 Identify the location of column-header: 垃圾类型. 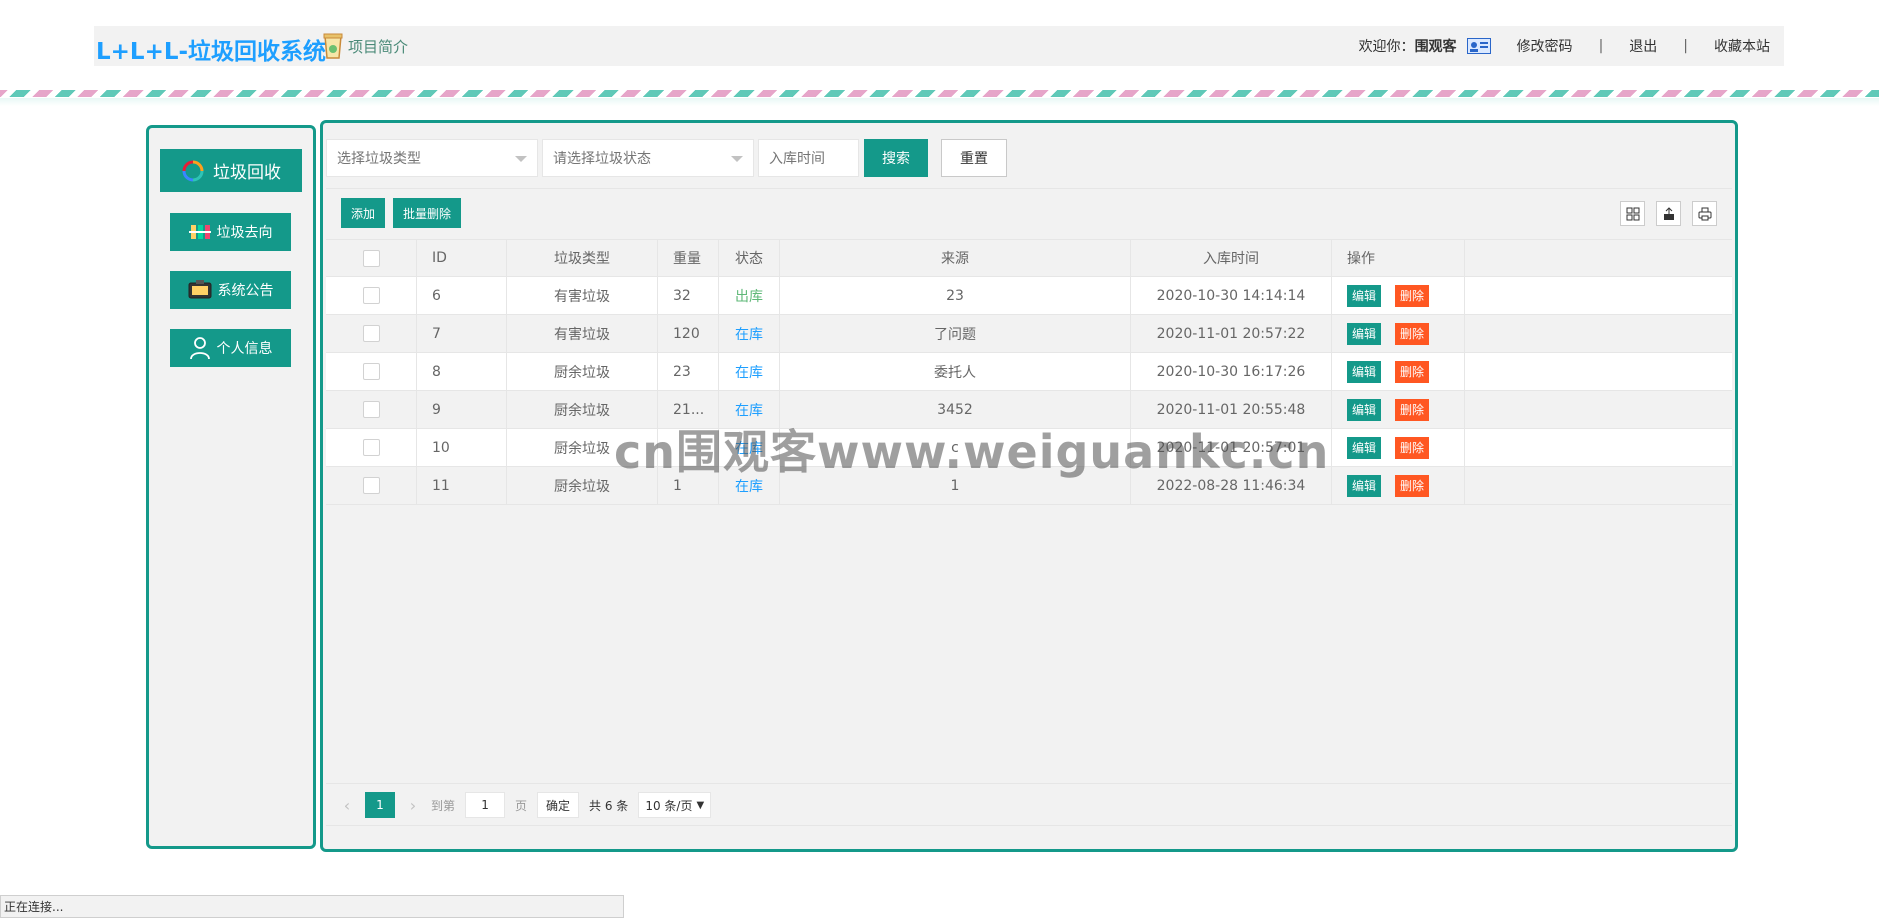
(582, 258).